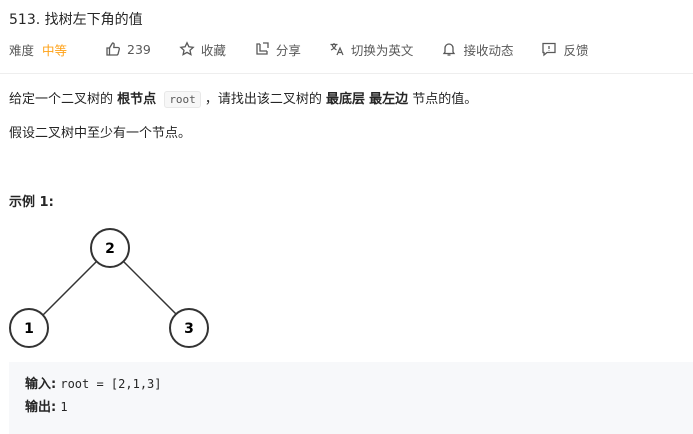 This screenshot has height=434, width=693. Describe the element at coordinates (549, 49) in the screenshot. I see `feedback-icon` at that location.